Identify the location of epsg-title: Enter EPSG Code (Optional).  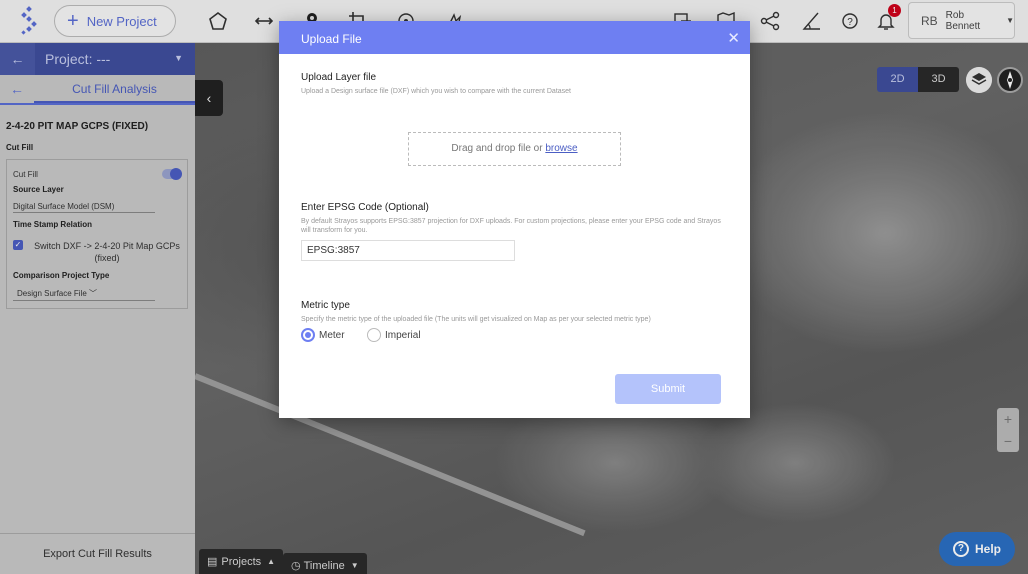
(365, 207).